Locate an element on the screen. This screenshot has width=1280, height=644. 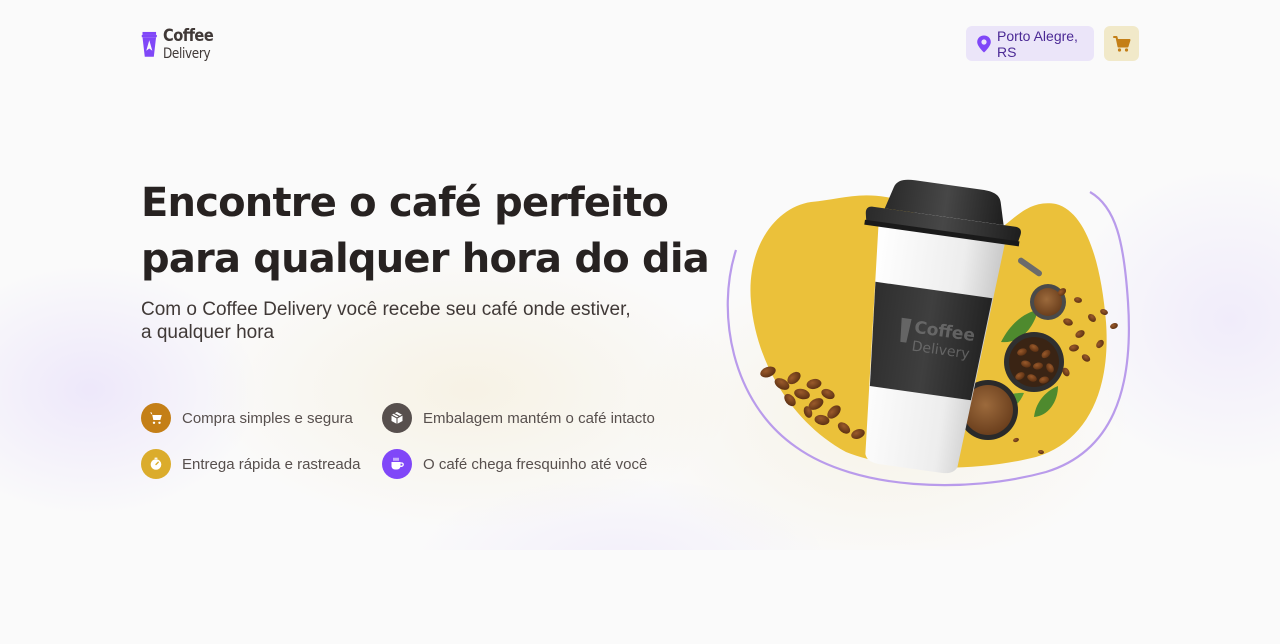
feature-label: Entrega rápida e rastreada is located at coordinates (271, 464).